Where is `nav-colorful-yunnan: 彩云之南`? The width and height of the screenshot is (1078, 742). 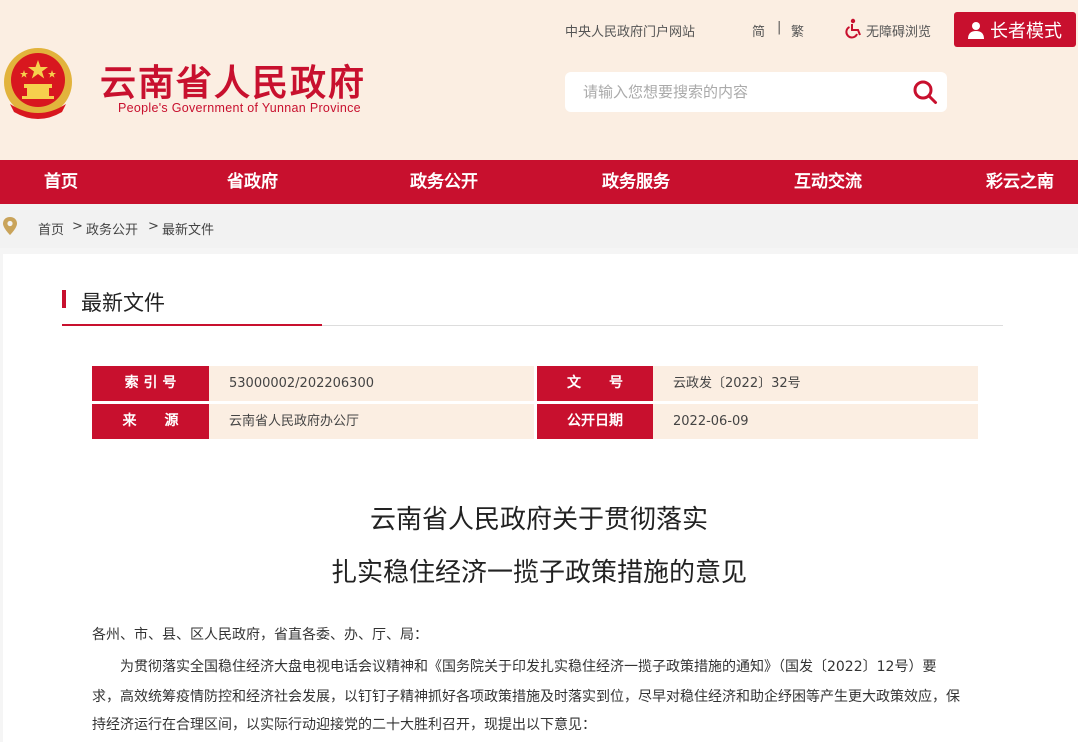
nav-colorful-yunnan: 彩云之南 is located at coordinates (1020, 182).